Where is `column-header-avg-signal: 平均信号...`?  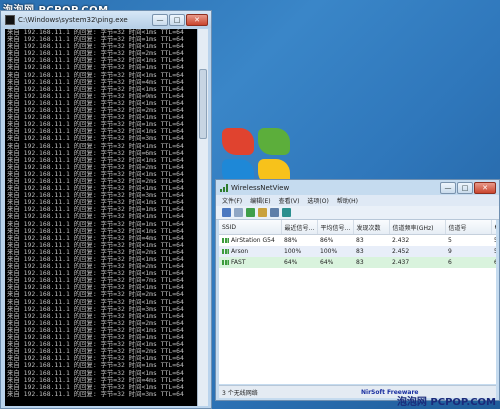
column-header-avg-signal: 平均信号... is located at coordinates (335, 227).